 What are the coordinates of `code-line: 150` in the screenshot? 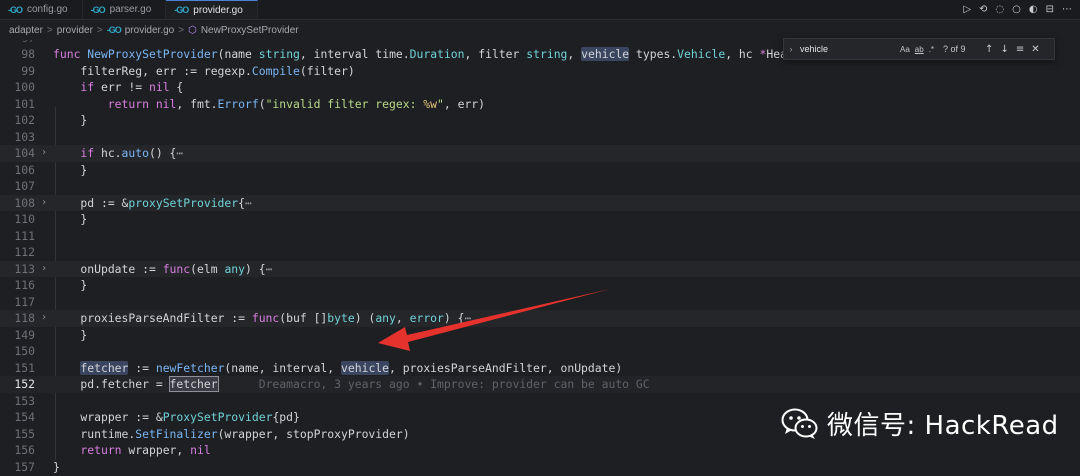 It's located at (540, 351).